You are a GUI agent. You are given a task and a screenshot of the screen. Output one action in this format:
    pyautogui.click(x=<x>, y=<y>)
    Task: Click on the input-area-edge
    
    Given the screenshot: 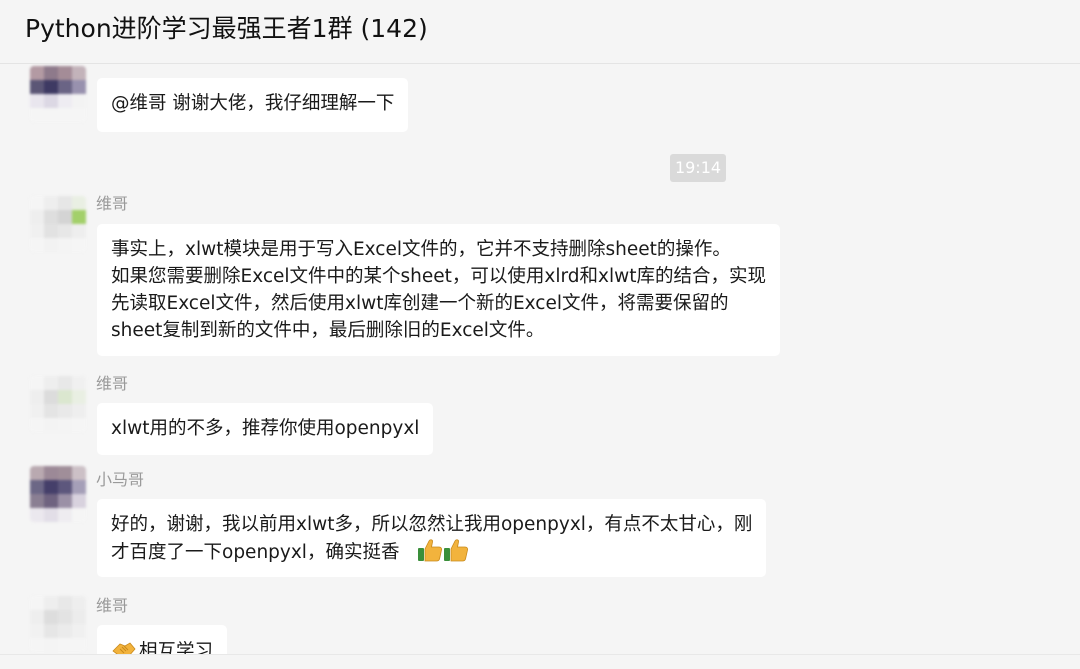 What is the action you would take?
    pyautogui.click(x=540, y=661)
    